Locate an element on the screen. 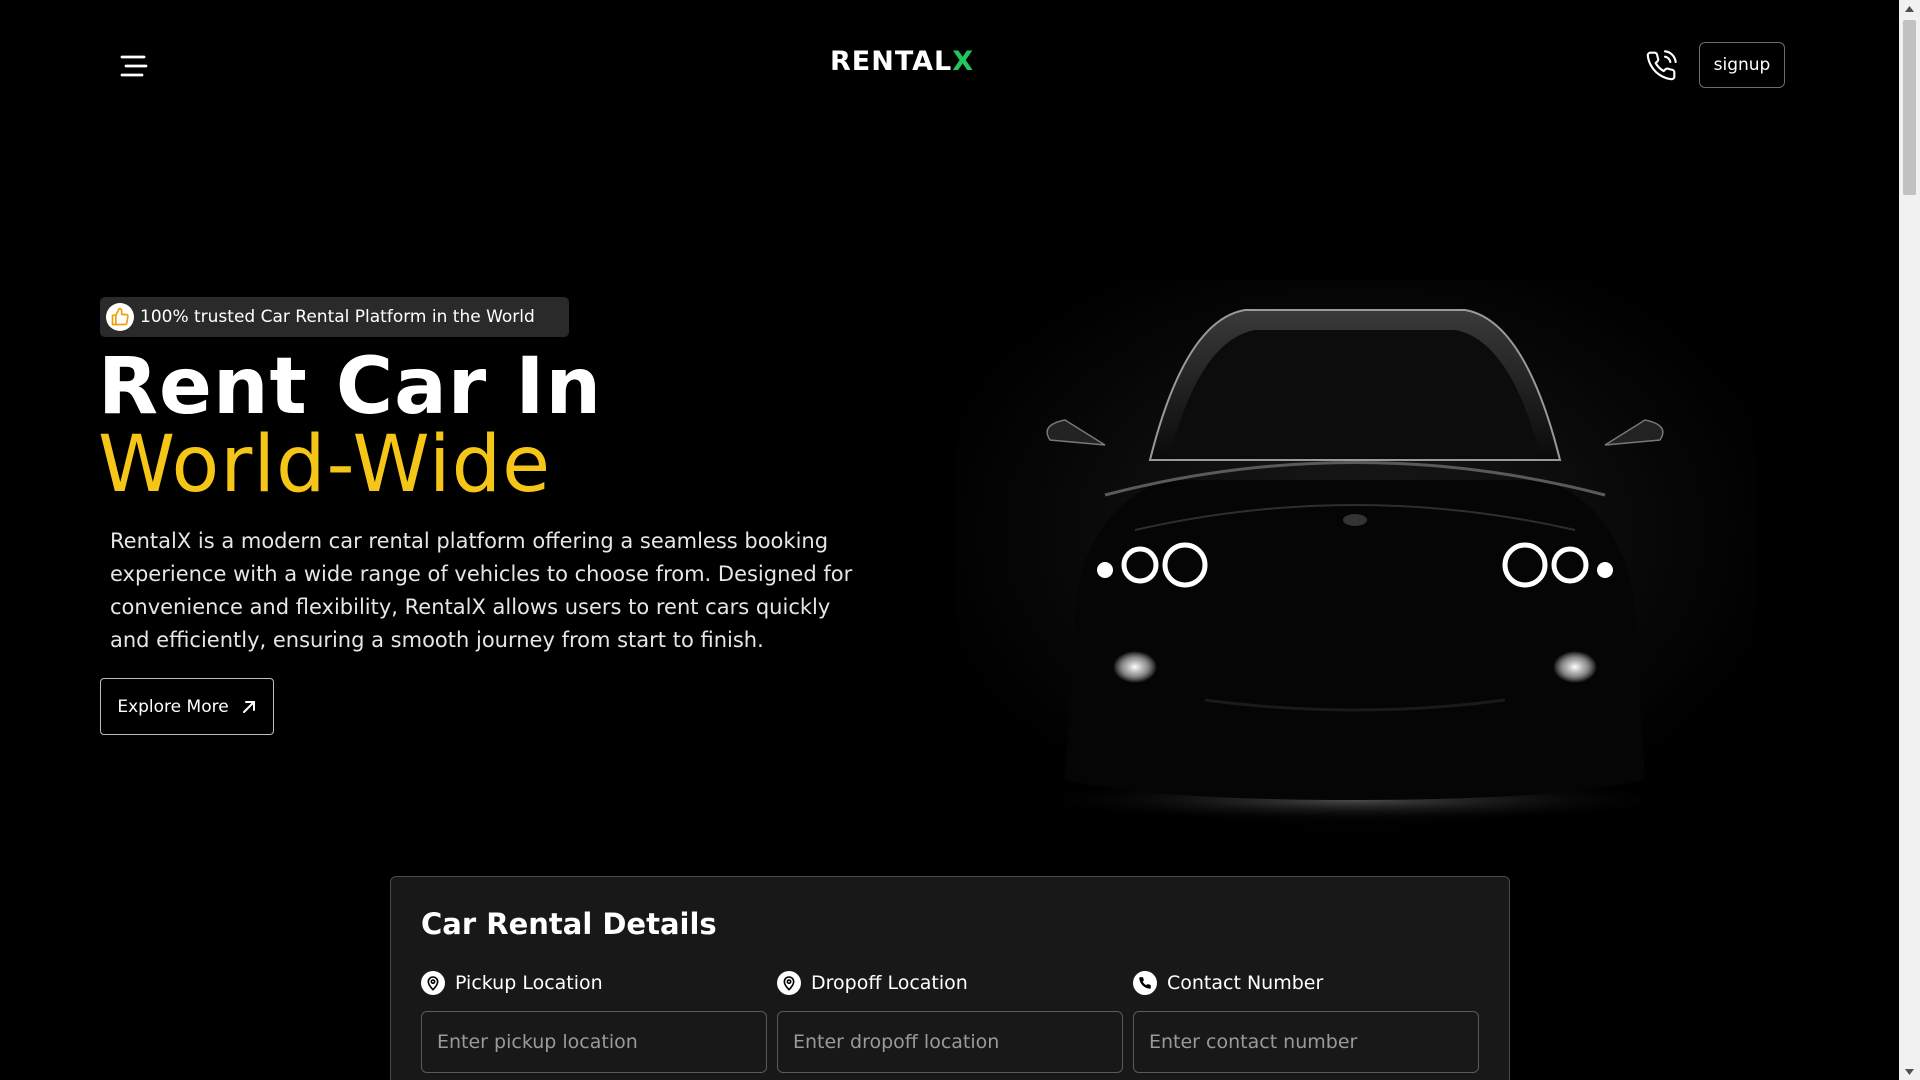  pickup-label: Pickup Location is located at coordinates (594, 983).